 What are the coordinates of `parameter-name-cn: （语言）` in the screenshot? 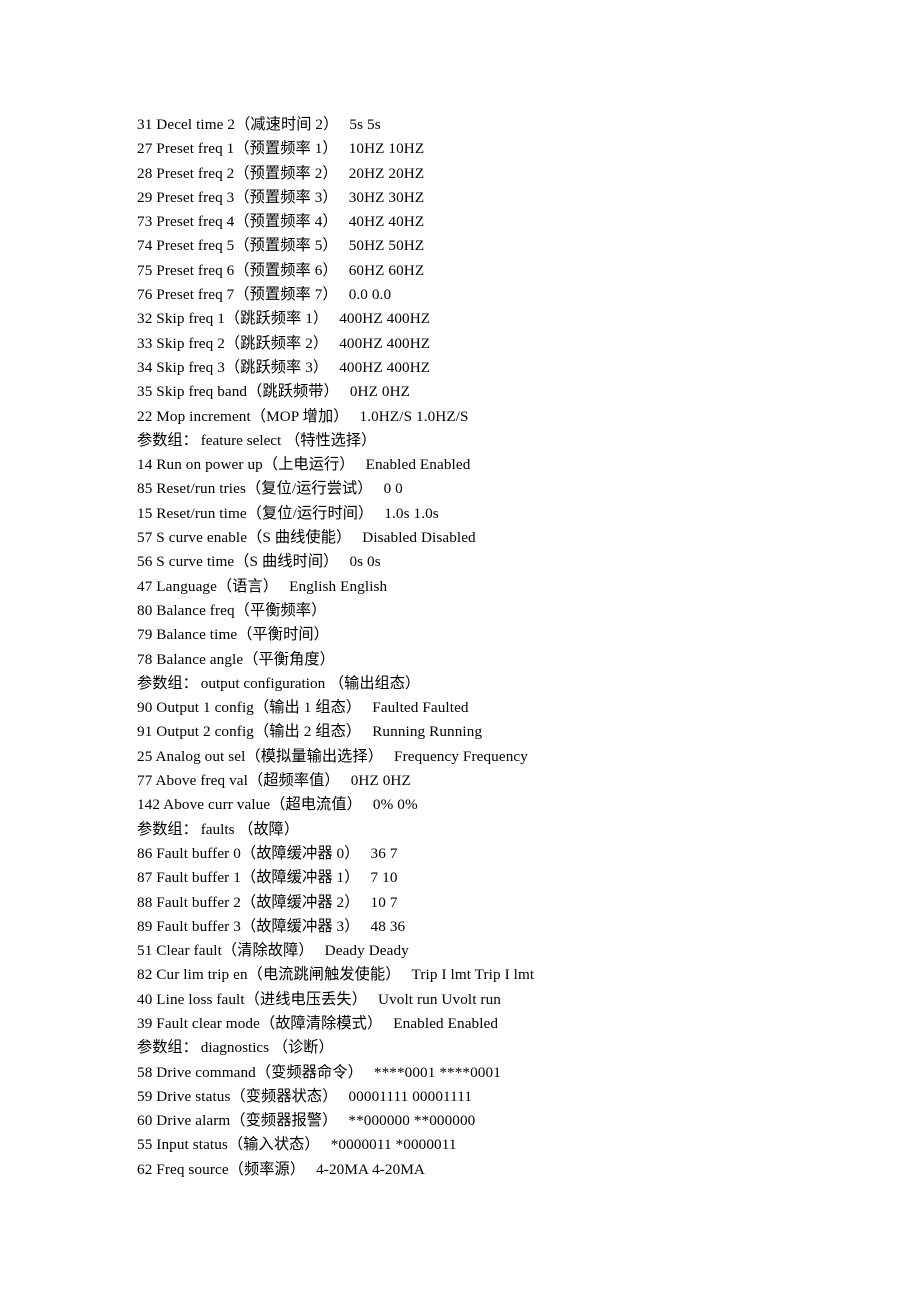 It's located at (247, 586).